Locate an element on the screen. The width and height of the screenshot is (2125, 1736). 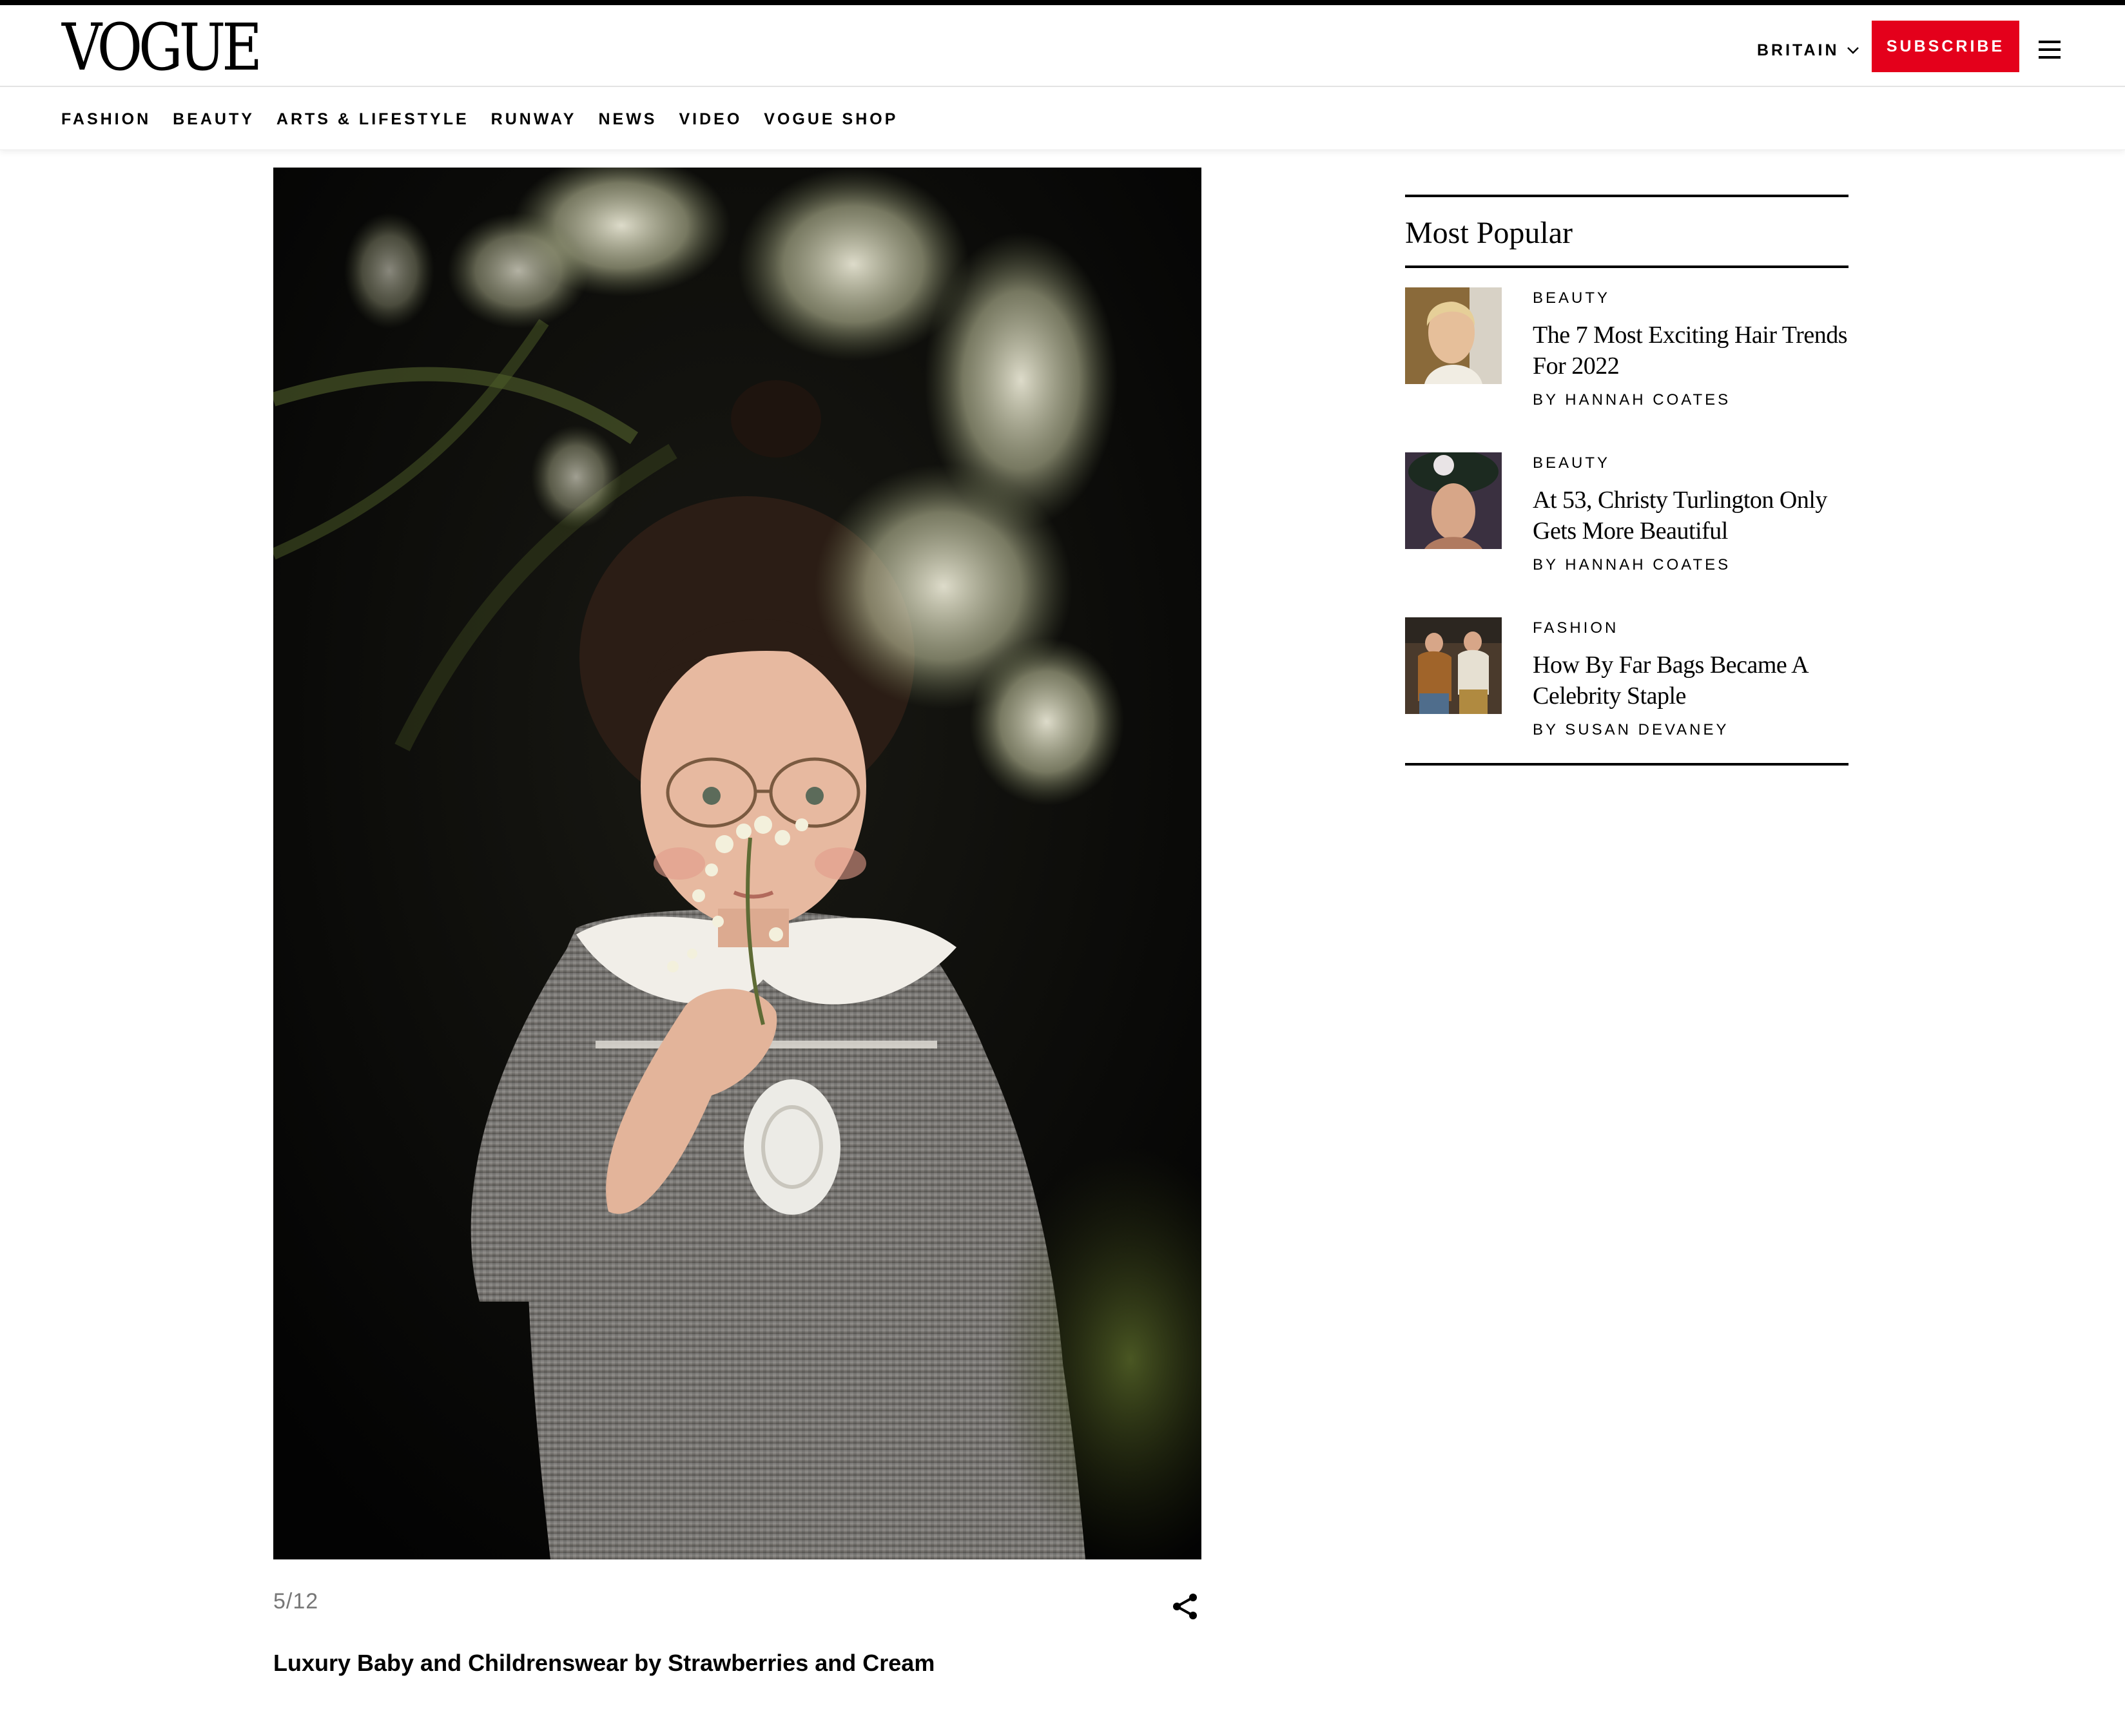
site-header: VOGUE BRITAIN SUBSCRIBE is located at coordinates (1062, 46).